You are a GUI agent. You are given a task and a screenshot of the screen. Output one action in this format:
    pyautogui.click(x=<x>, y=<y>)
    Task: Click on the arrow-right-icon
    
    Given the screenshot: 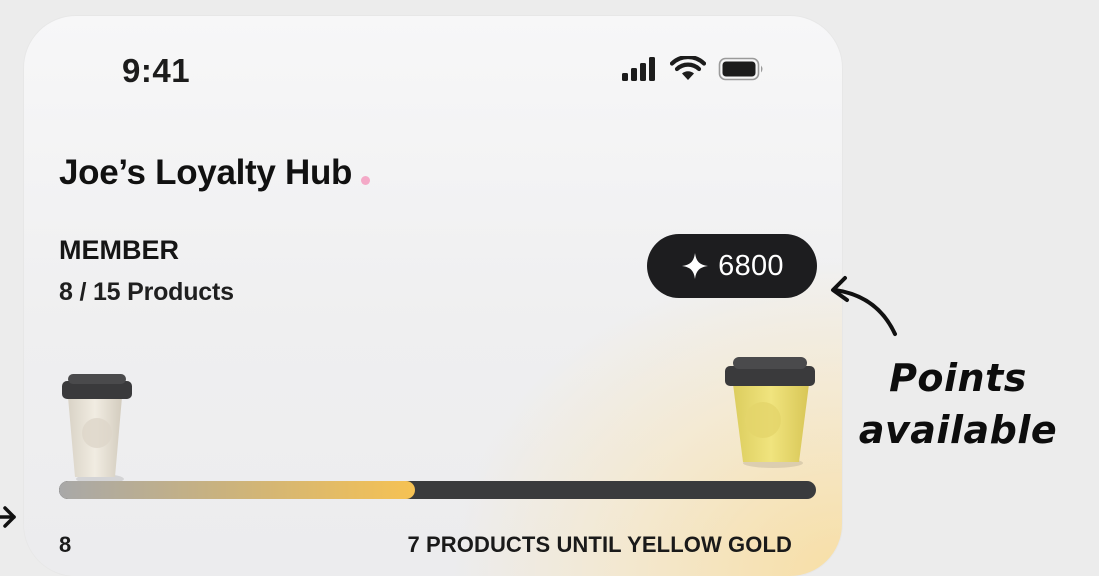 What is the action you would take?
    pyautogui.click(x=8, y=517)
    